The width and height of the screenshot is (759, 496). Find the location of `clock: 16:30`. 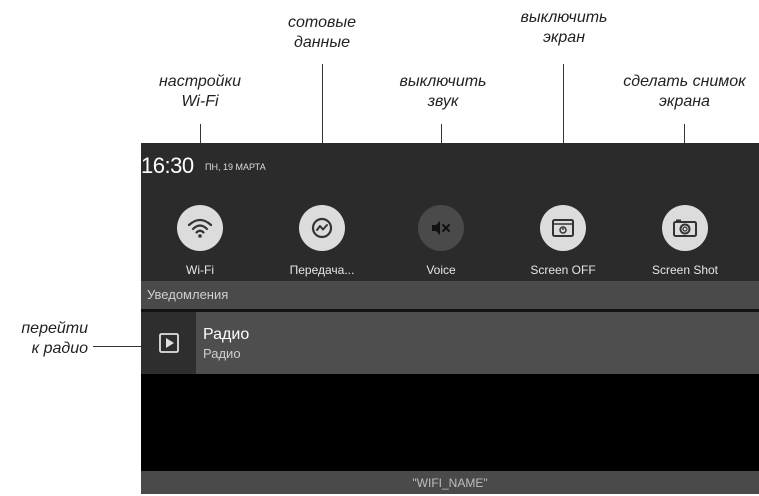

clock: 16:30 is located at coordinates (167, 165).